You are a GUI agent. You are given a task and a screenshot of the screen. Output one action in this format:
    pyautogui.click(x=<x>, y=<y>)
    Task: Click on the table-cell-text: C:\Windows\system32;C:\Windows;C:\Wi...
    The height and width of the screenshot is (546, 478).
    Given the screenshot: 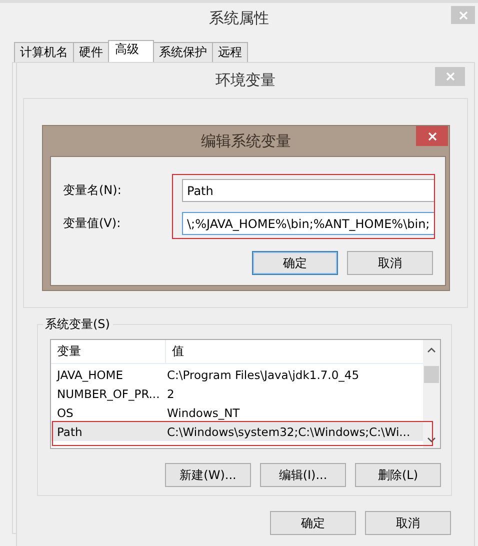 What is the action you would take?
    pyautogui.click(x=289, y=431)
    